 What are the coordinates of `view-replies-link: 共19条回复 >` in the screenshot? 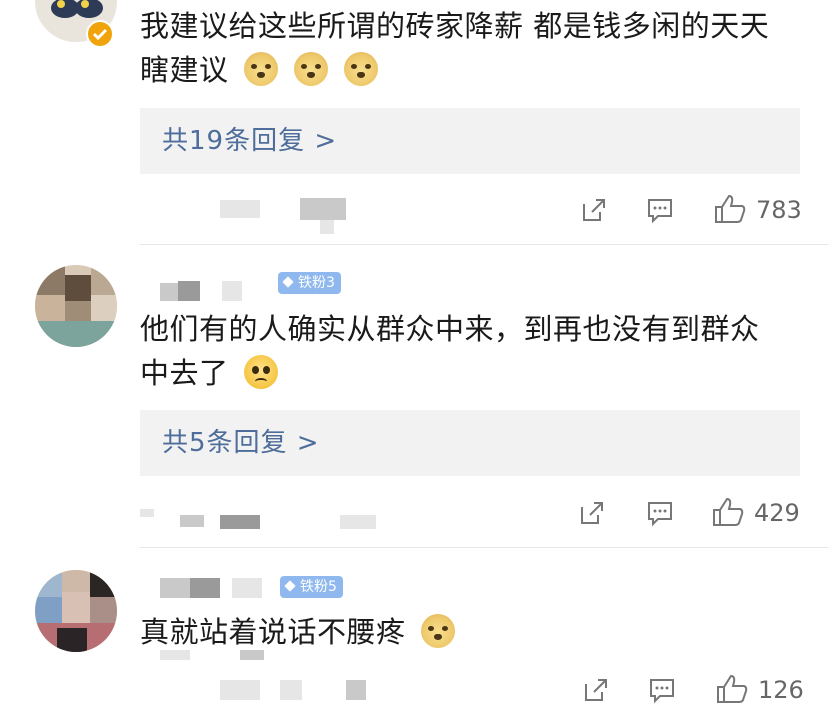 It's located at (249, 141).